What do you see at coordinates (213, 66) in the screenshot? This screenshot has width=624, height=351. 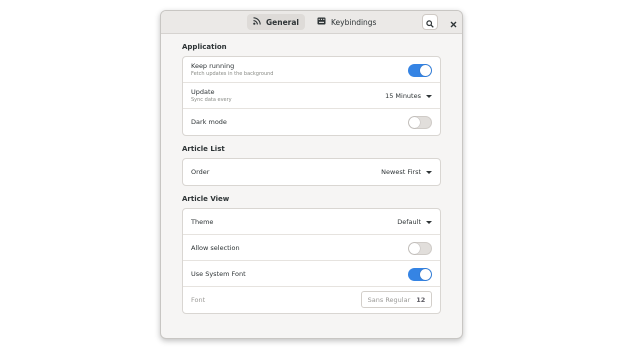 I see `keep-running-label: Keep running` at bounding box center [213, 66].